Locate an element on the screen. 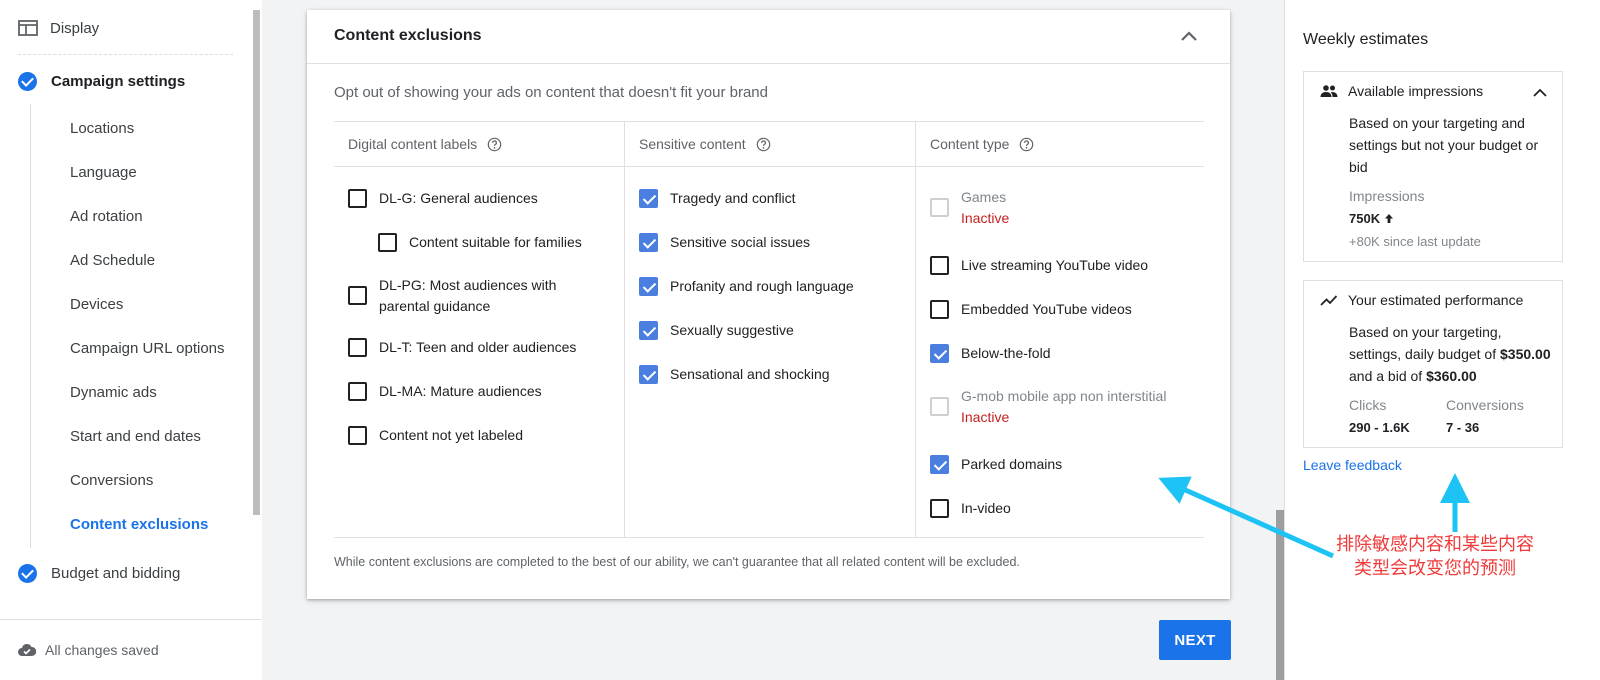 The width and height of the screenshot is (1600, 680). option-profanity: Profanity and rough language is located at coordinates (746, 286).